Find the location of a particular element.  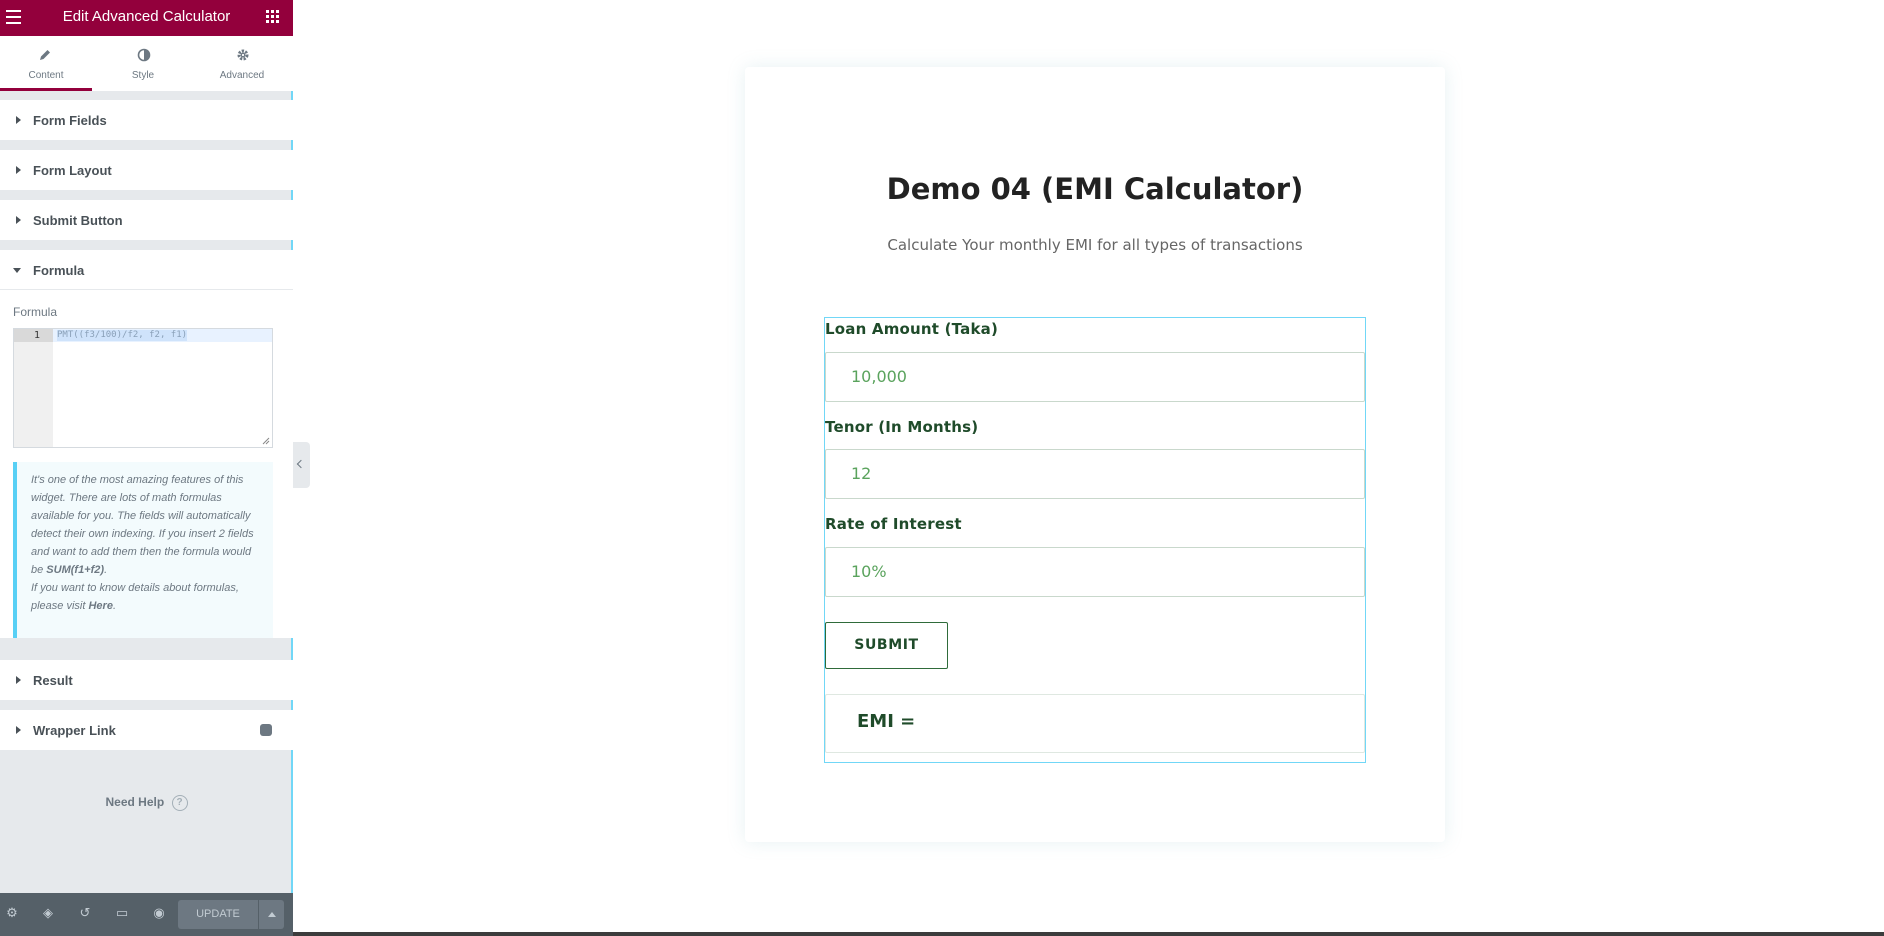

interest-rate-input: 10% is located at coordinates (1095, 572).